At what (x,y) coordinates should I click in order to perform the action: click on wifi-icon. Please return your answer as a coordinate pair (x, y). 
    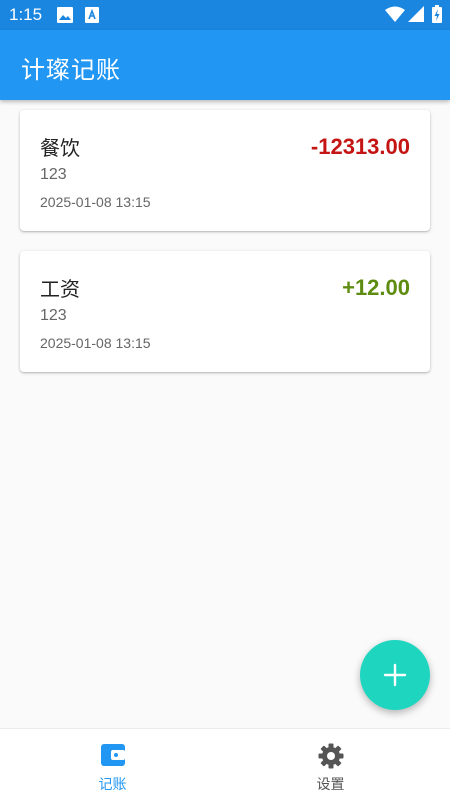
    Looking at the image, I should click on (395, 16).